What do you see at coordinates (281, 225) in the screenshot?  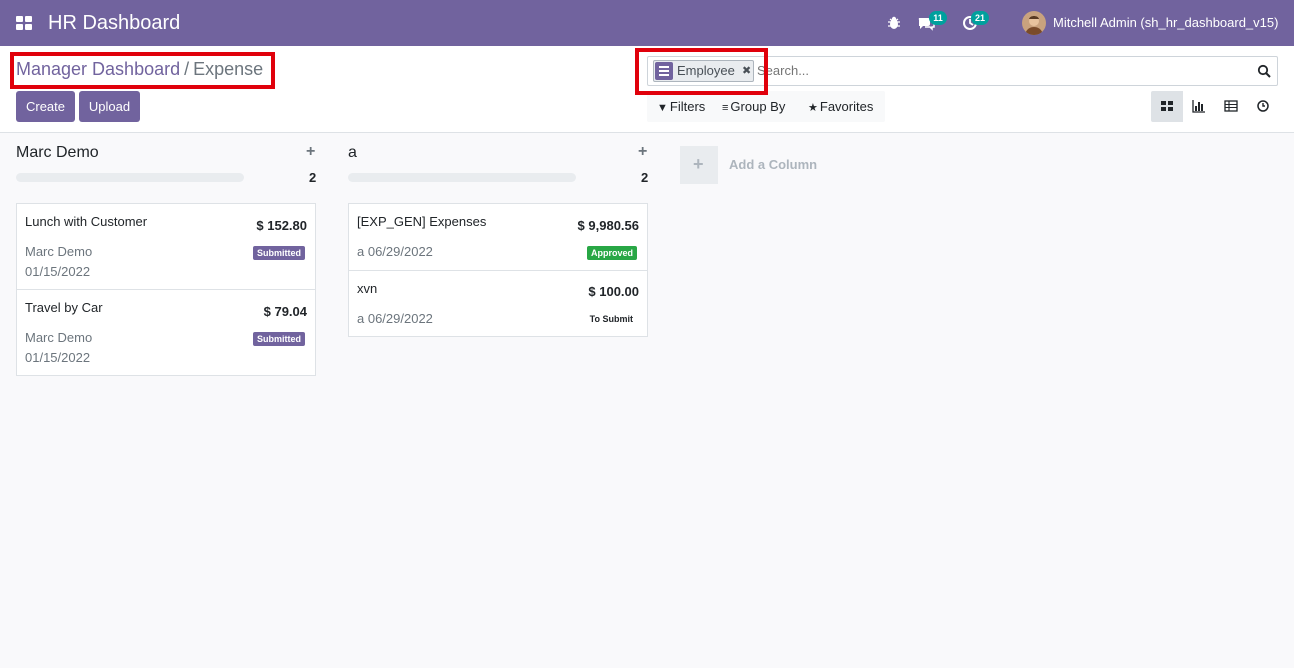 I see `card-amount: $ 152.80` at bounding box center [281, 225].